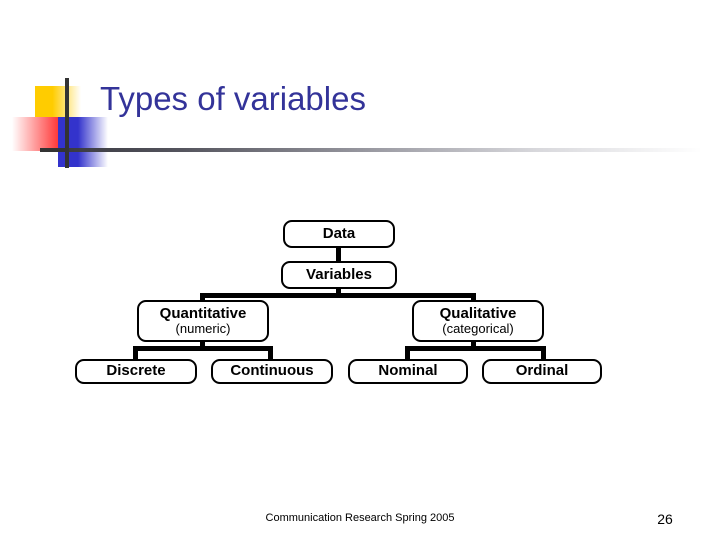 The image size is (720, 540). I want to click on node-continuous: Continuous, so click(272, 371).